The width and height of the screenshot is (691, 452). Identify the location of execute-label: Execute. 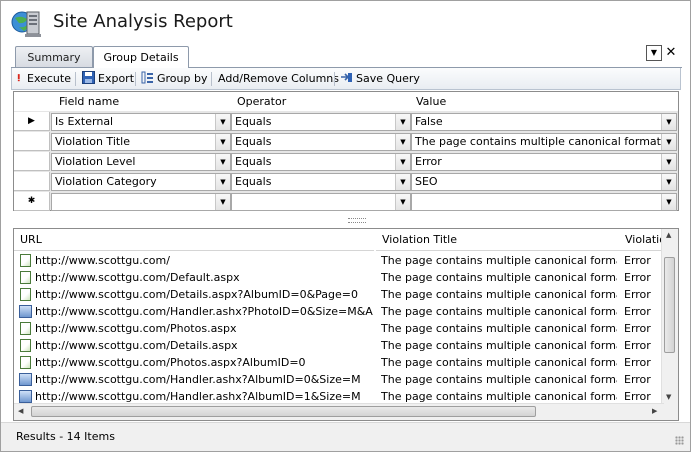
(49, 78).